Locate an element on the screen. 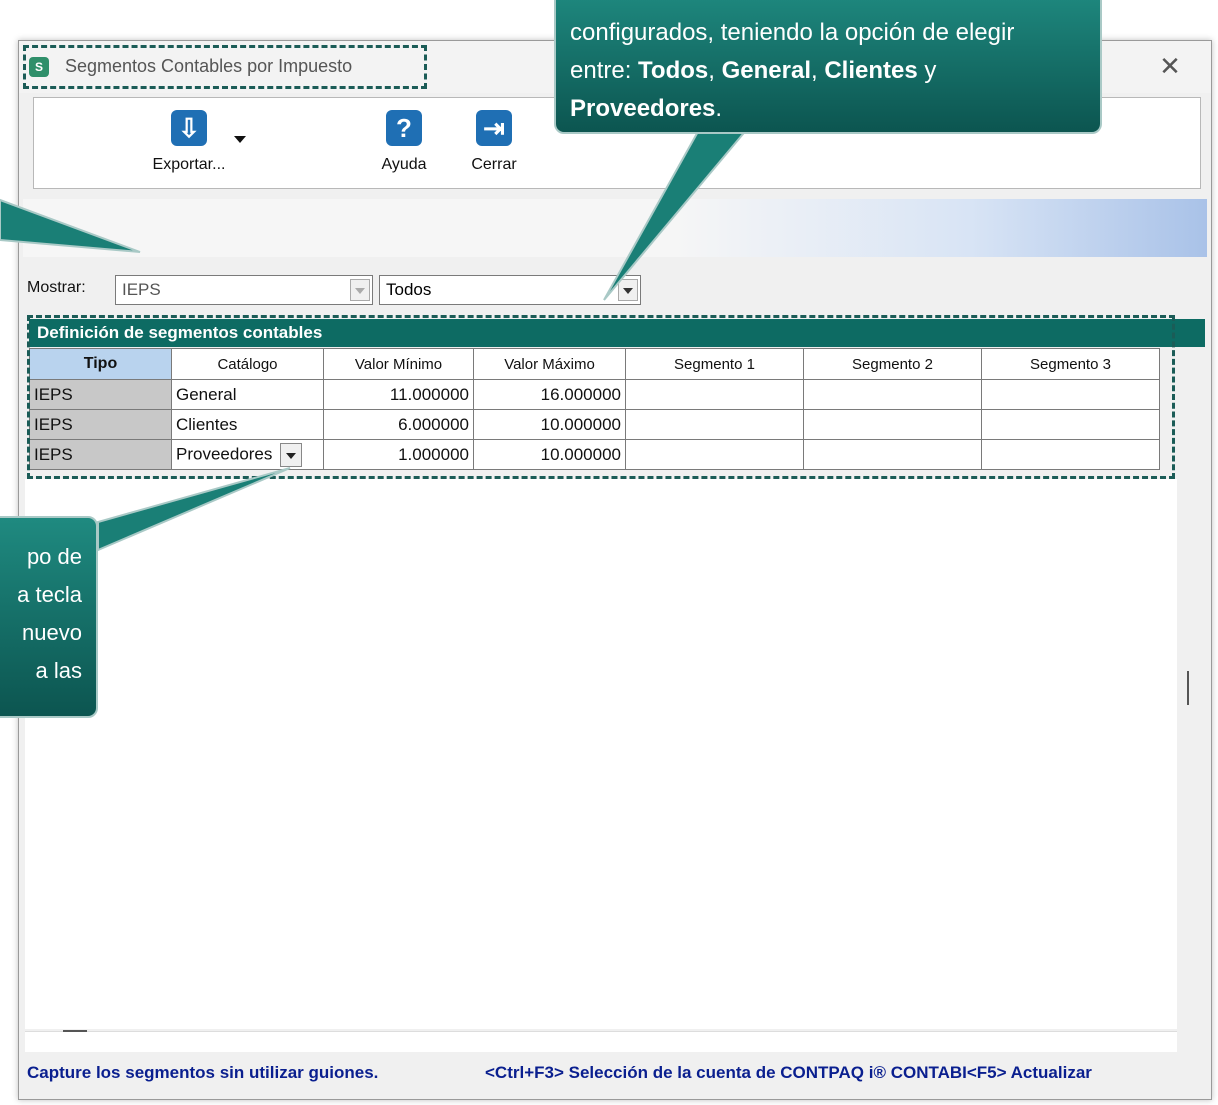 This screenshot has width=1218, height=1105. callout-left-line: po de is located at coordinates (54, 556).